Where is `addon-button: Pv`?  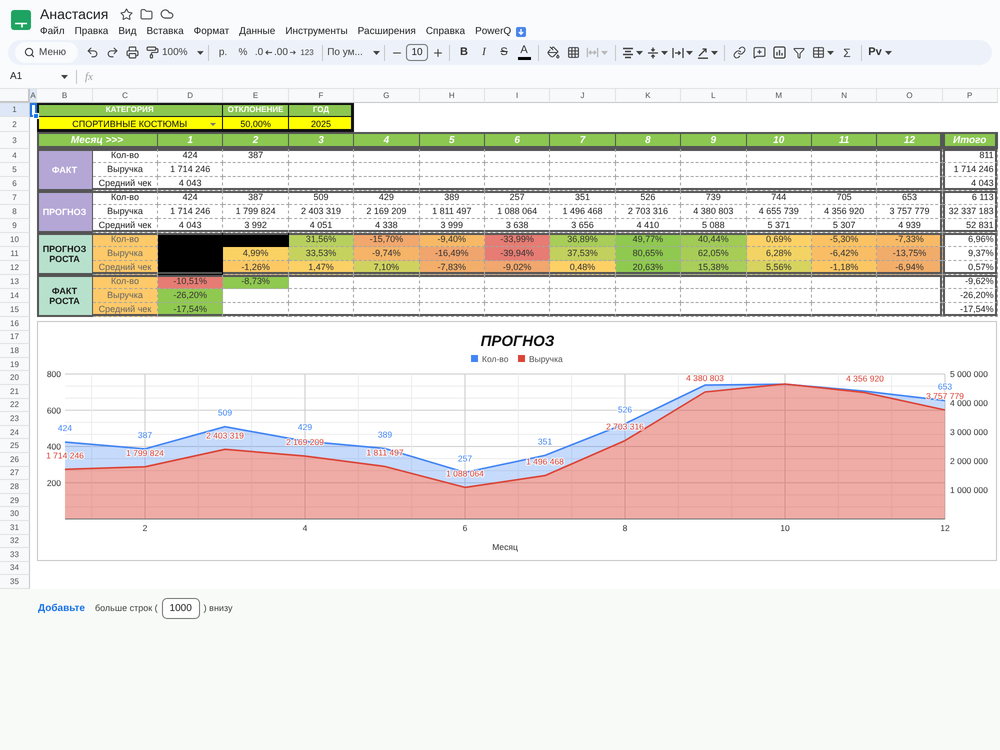
addon-button: Pv is located at coordinates (880, 52).